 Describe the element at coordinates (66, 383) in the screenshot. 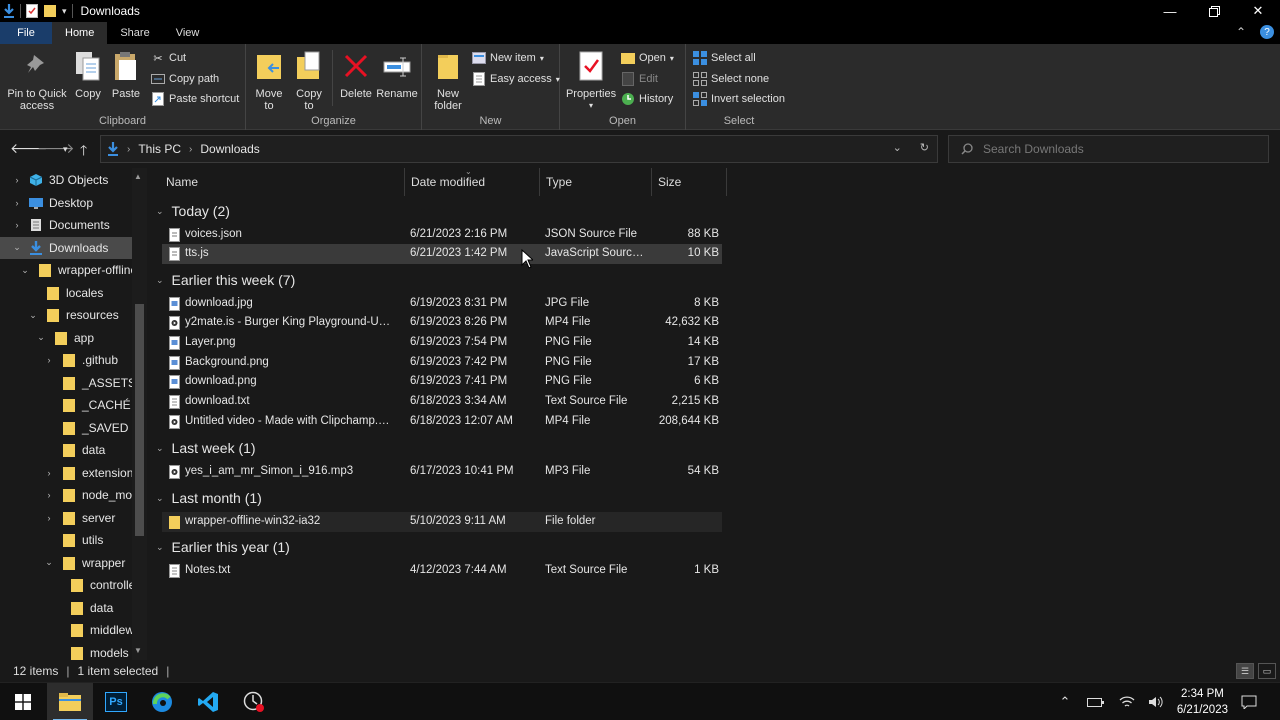

I see `nav-item: _ASSETS` at that location.